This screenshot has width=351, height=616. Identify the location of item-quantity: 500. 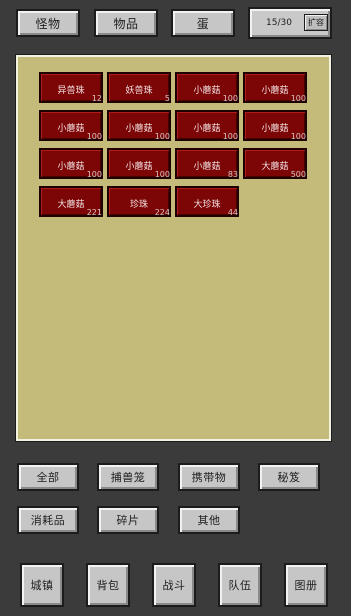
(298, 174).